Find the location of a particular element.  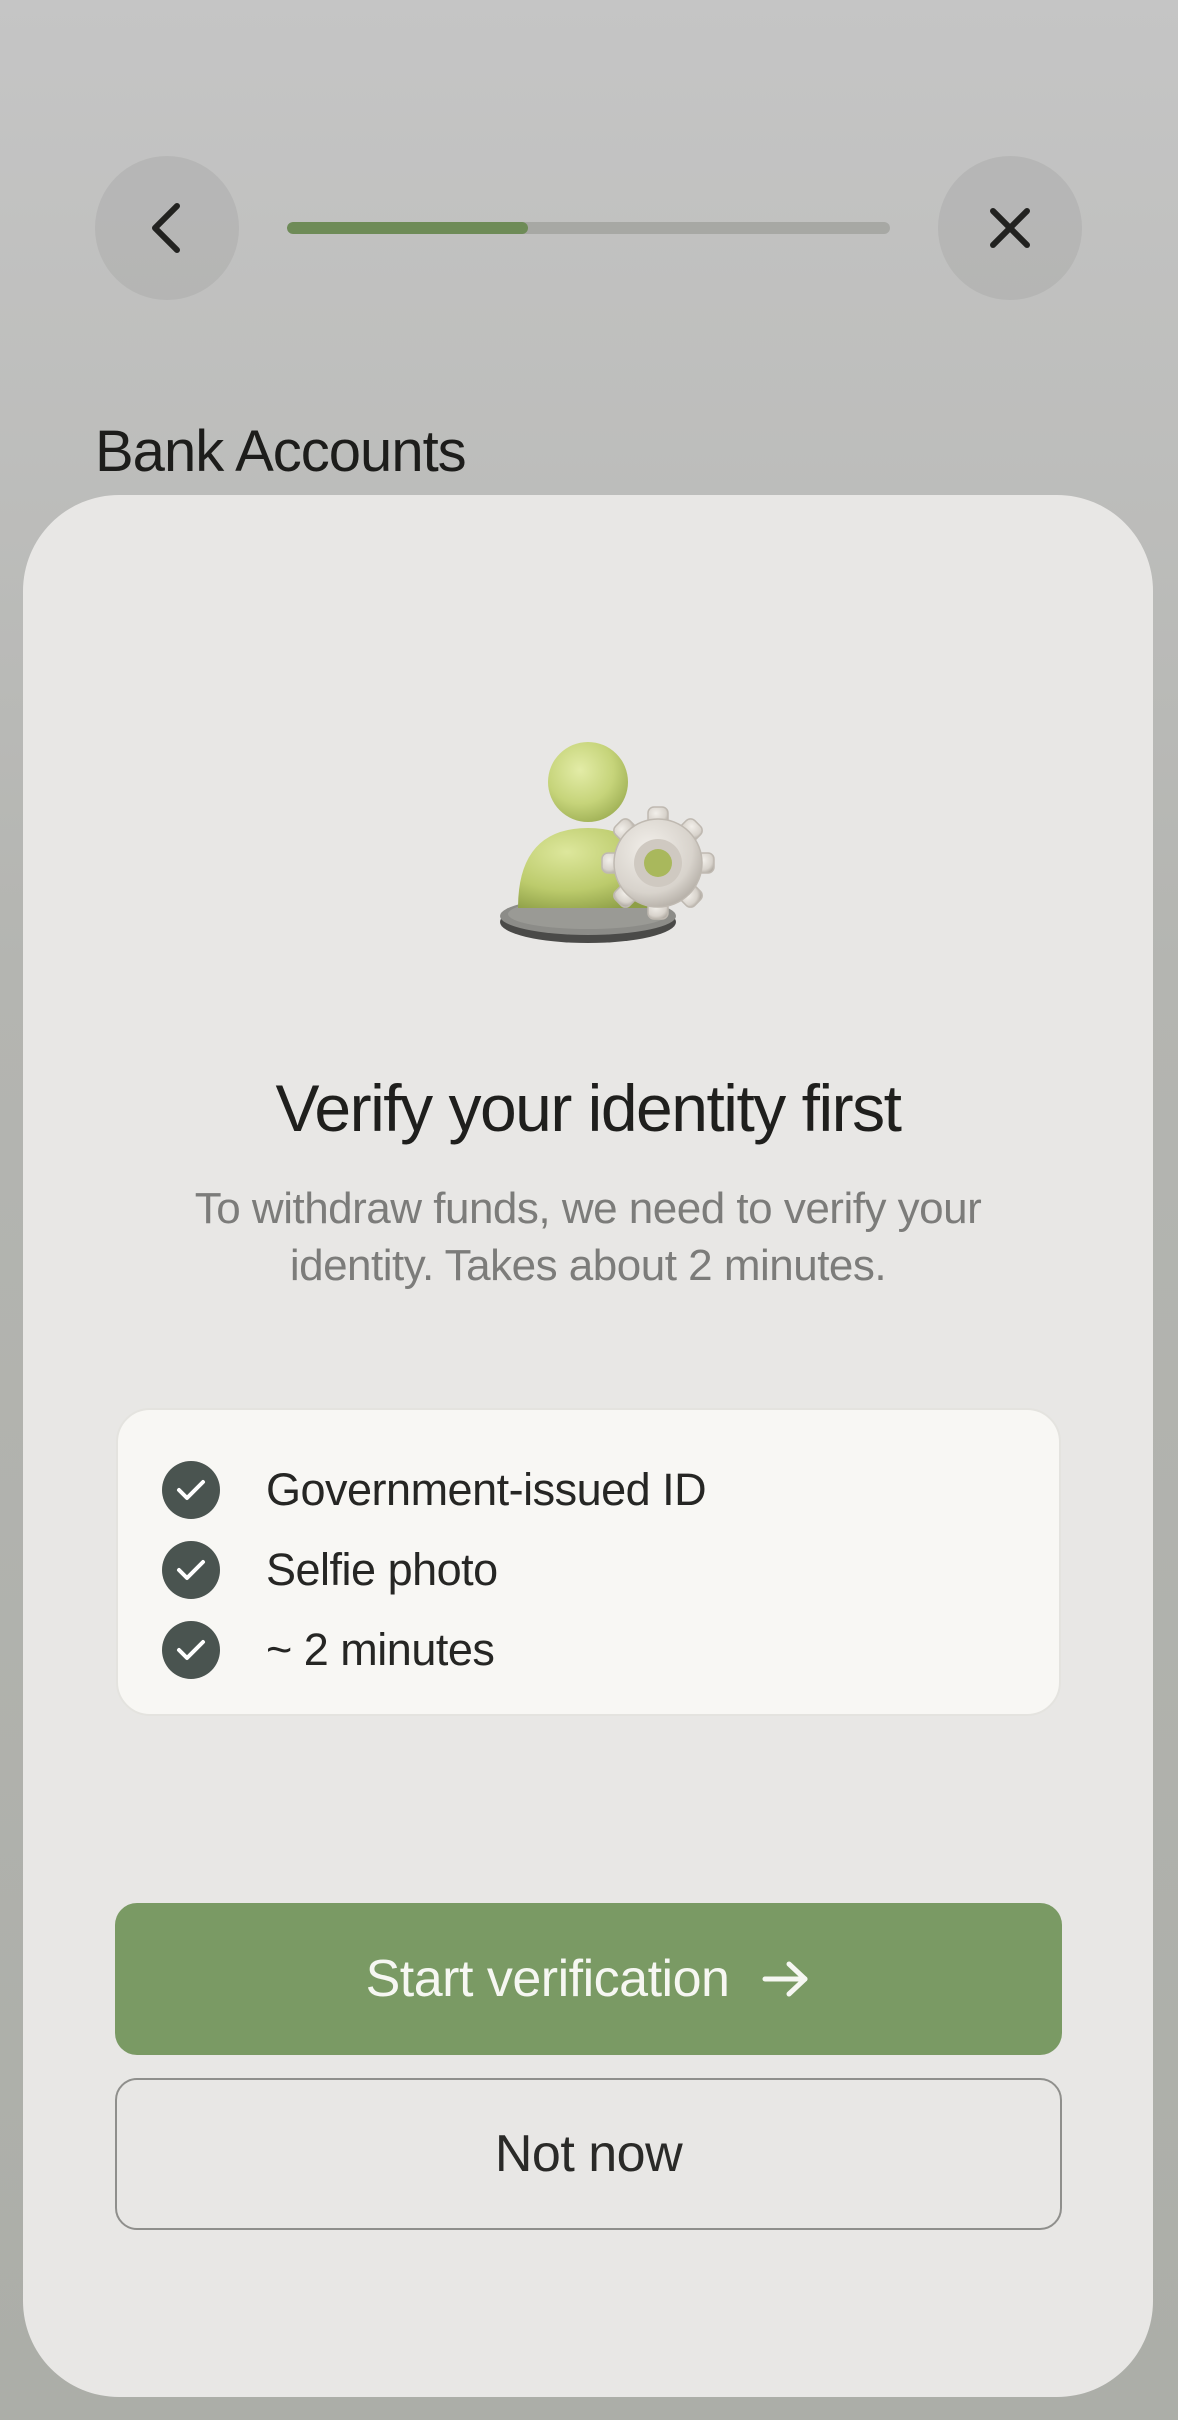

back-button is located at coordinates (167, 228).